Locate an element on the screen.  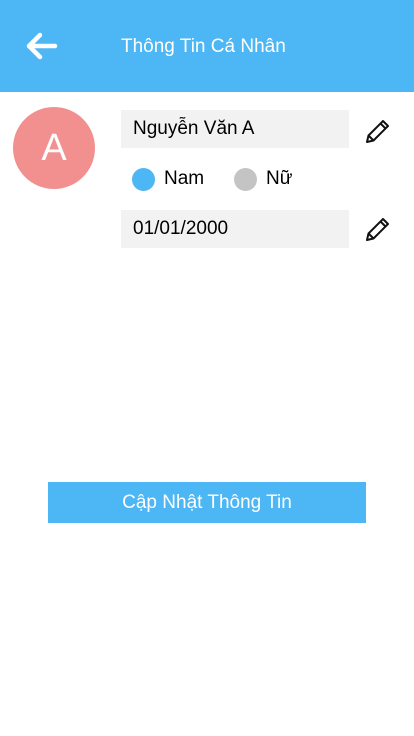
gender-label-male: Nam is located at coordinates (184, 178).